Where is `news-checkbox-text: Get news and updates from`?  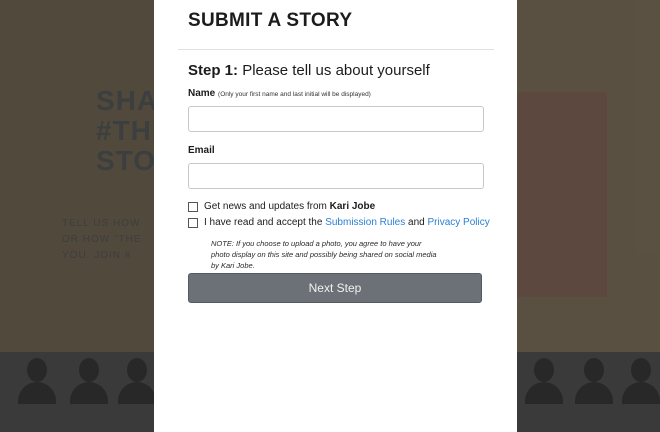
news-checkbox-text: Get news and updates from is located at coordinates (265, 206).